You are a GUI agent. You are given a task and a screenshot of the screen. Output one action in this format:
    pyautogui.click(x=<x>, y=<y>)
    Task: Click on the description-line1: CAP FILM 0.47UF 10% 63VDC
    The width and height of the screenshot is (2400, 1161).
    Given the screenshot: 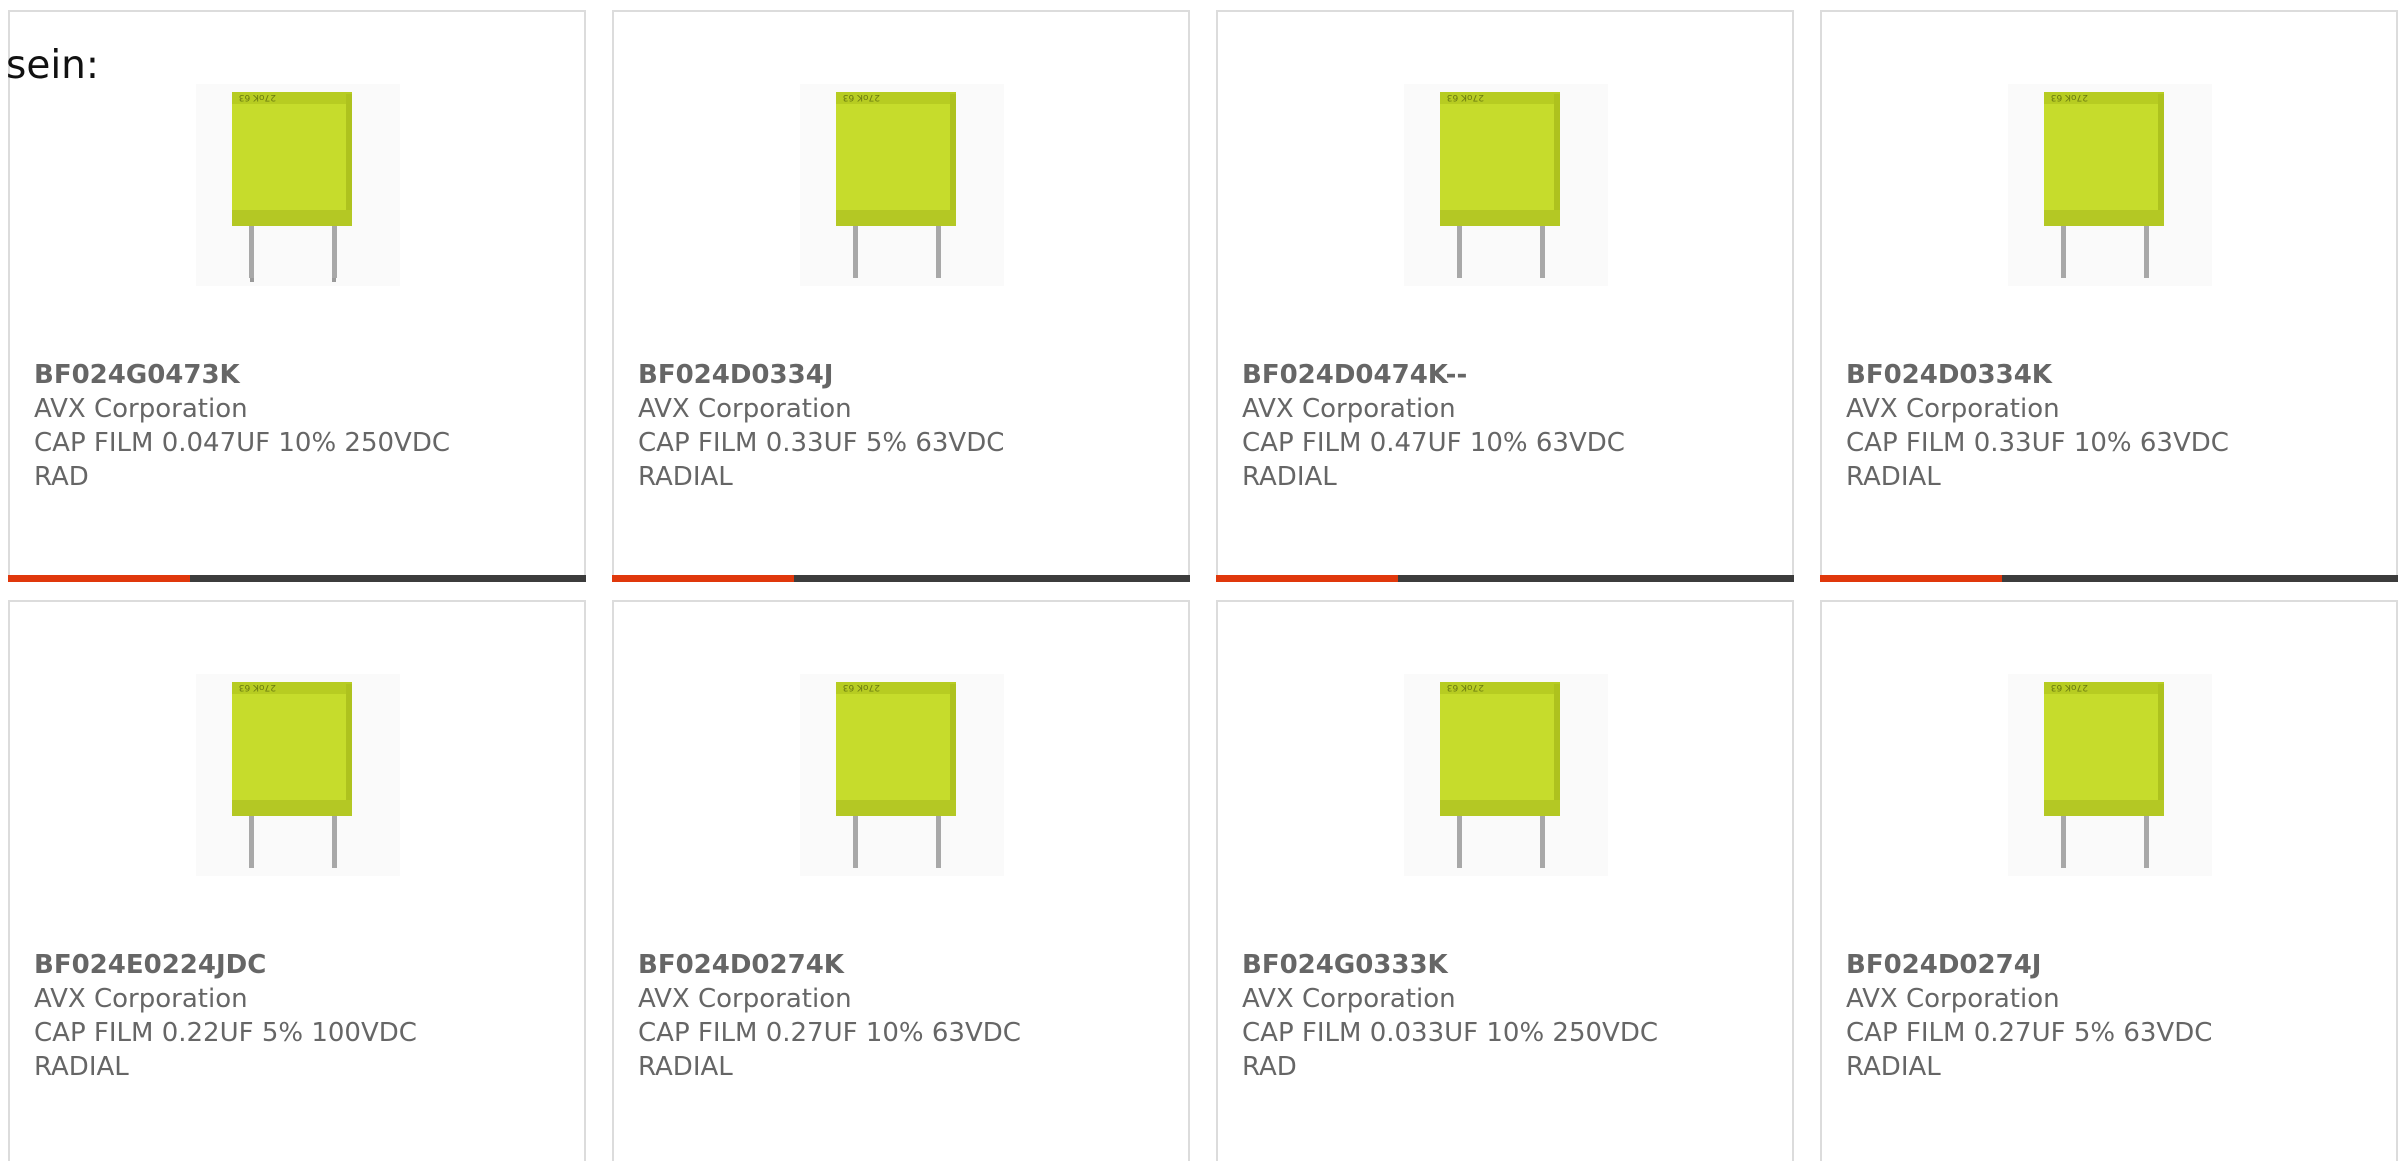 What is the action you would take?
    pyautogui.click(x=1433, y=443)
    